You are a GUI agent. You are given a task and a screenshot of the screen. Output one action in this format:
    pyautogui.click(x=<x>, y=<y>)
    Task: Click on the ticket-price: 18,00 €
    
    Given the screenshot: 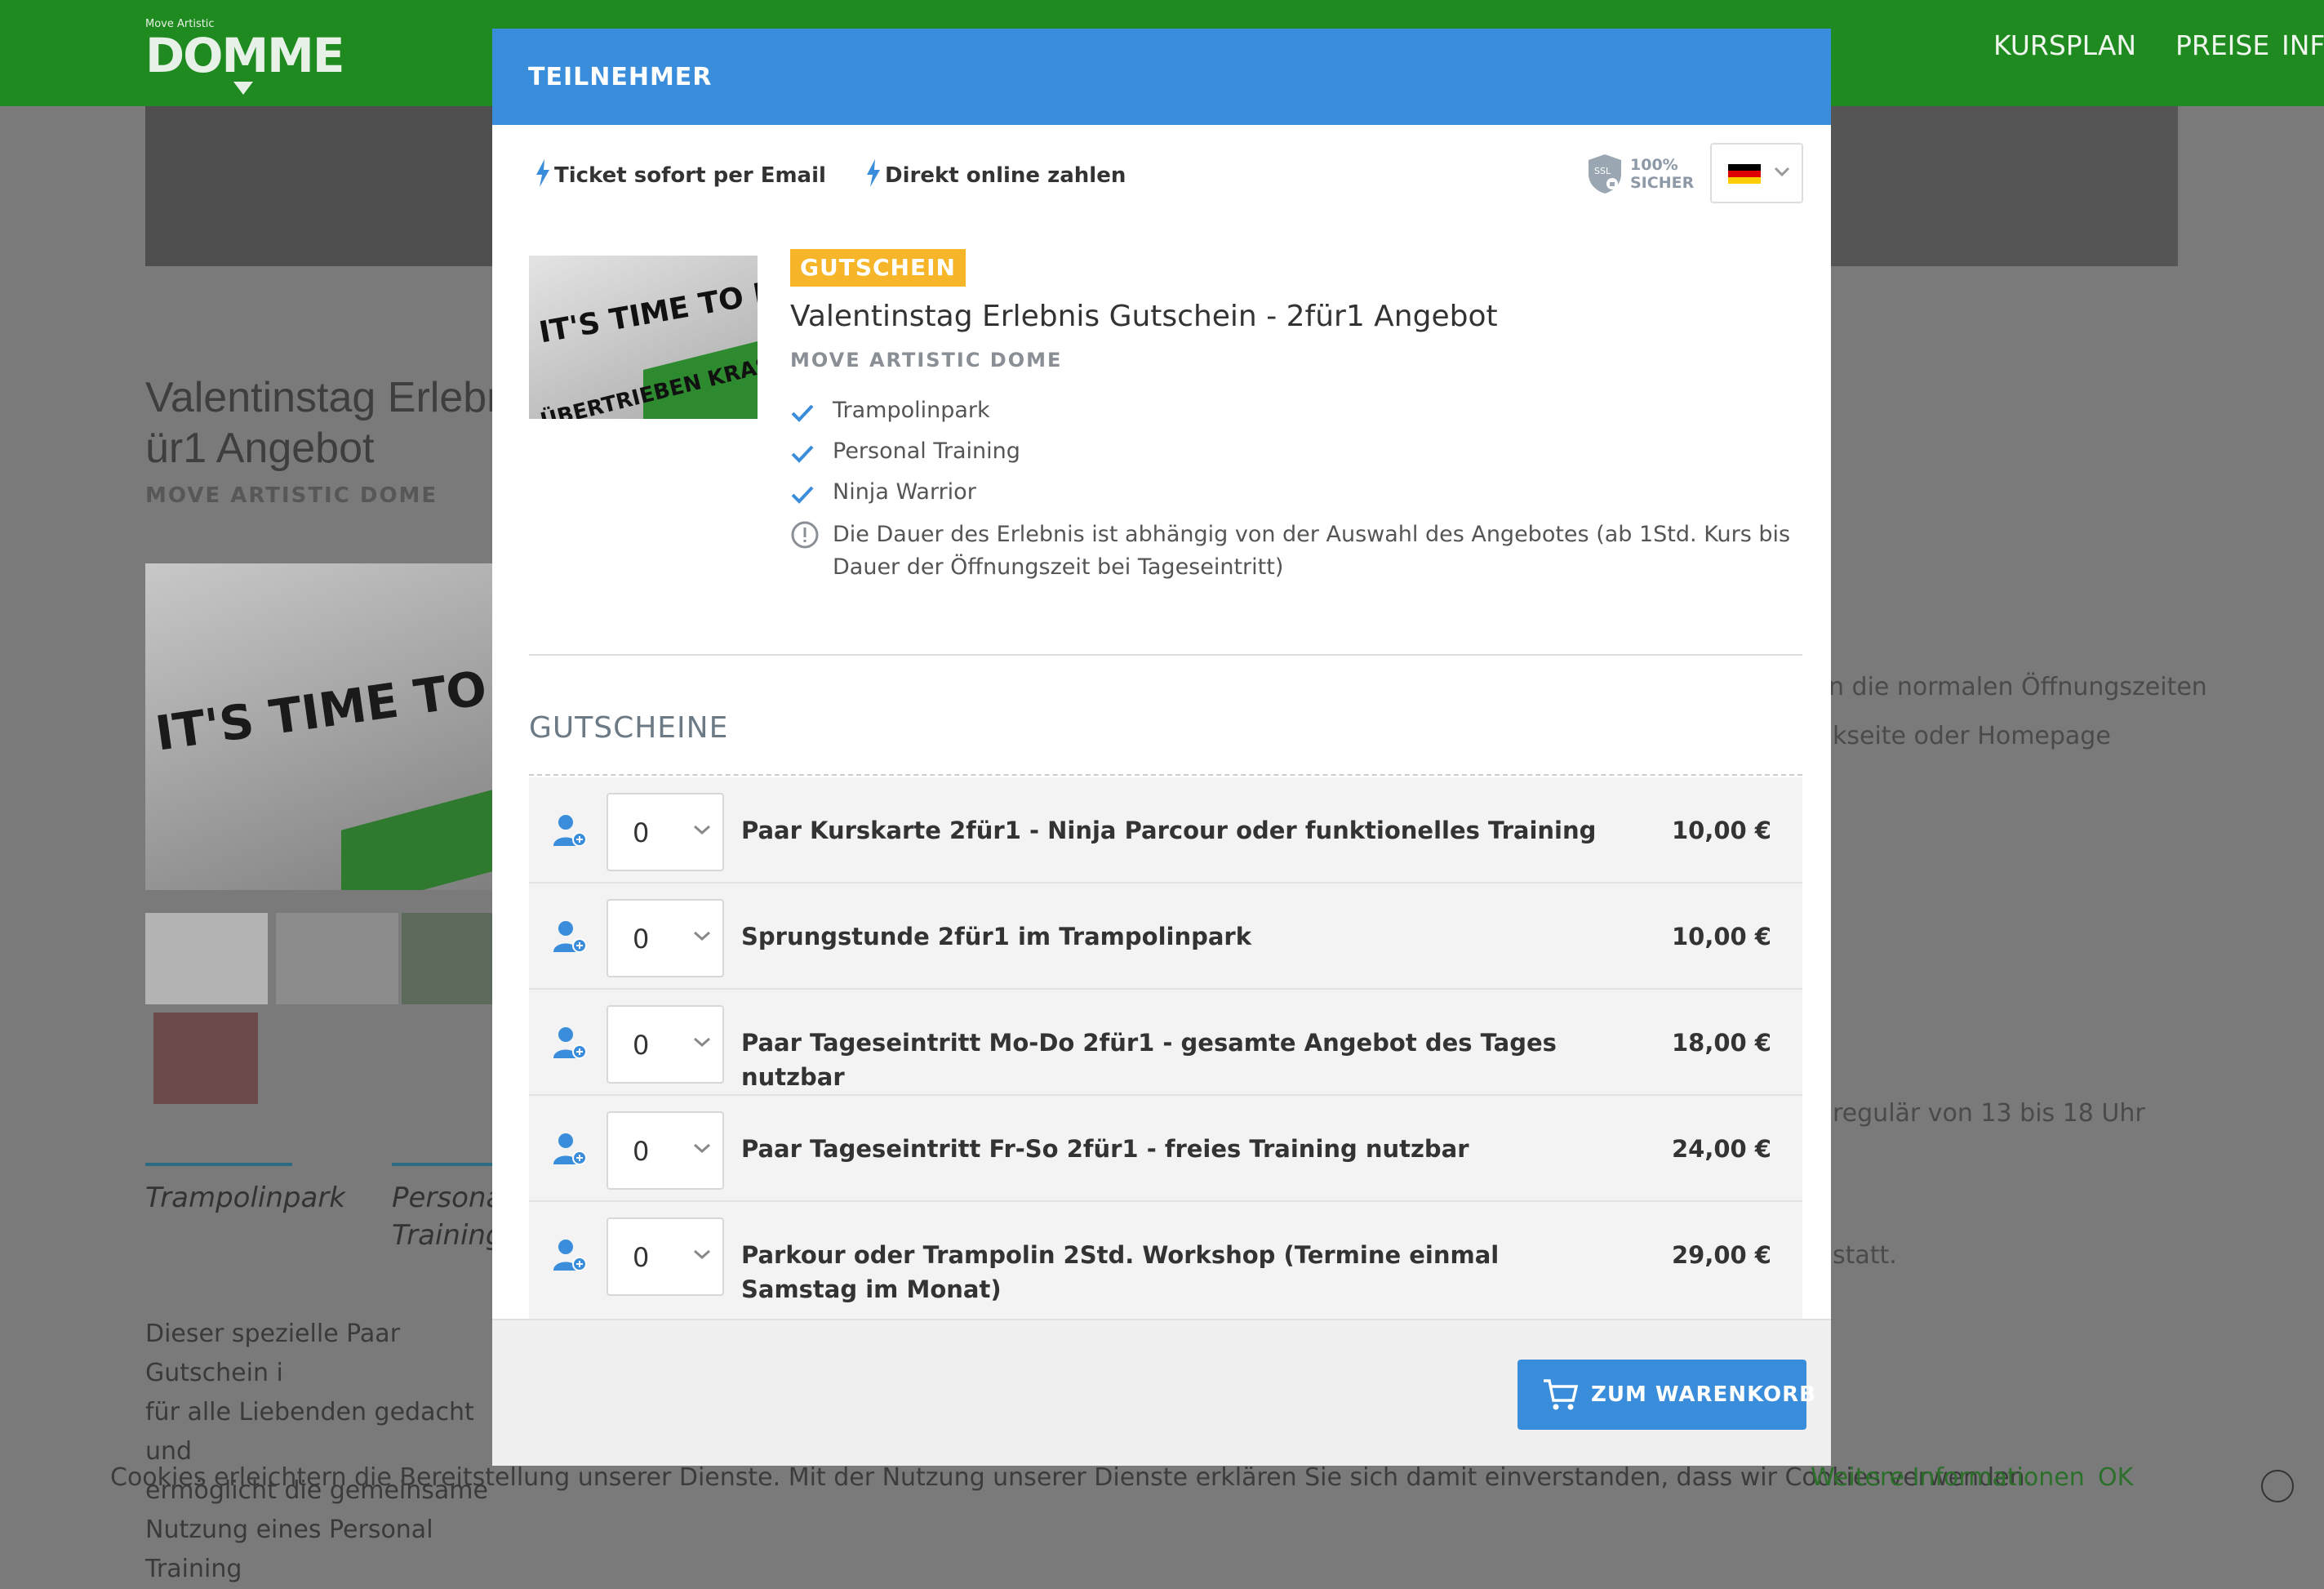 What is the action you would take?
    pyautogui.click(x=1721, y=1043)
    